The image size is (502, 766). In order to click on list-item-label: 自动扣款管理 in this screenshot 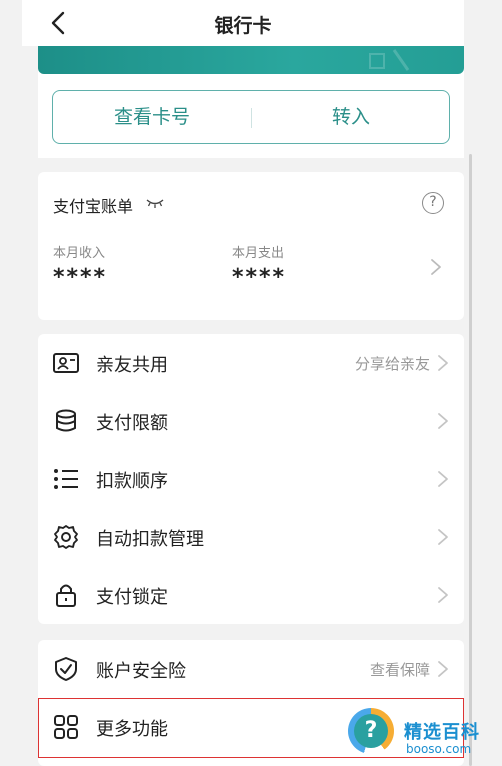, I will do `click(150, 539)`.